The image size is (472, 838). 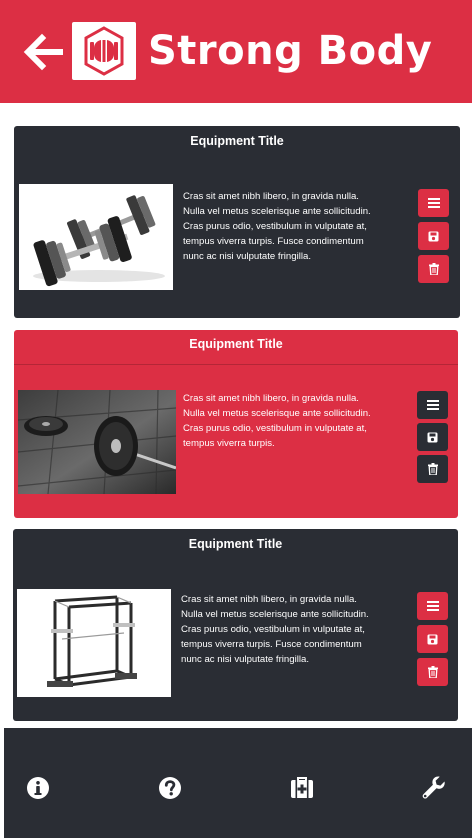 I want to click on barbell-image, so click(x=97, y=442).